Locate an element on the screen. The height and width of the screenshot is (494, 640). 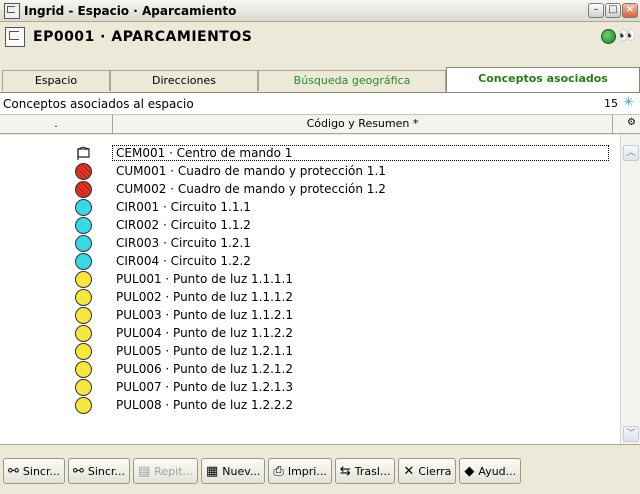
scroll-down-icon: ﹀ is located at coordinates (631, 434).